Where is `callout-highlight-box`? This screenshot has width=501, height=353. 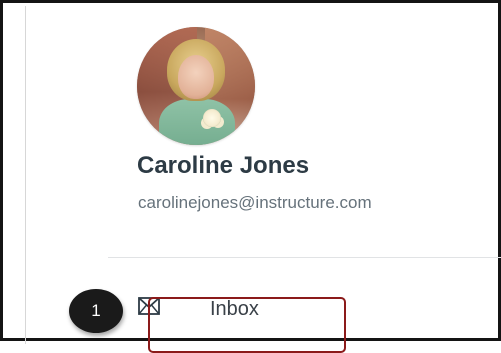
callout-highlight-box is located at coordinates (247, 325).